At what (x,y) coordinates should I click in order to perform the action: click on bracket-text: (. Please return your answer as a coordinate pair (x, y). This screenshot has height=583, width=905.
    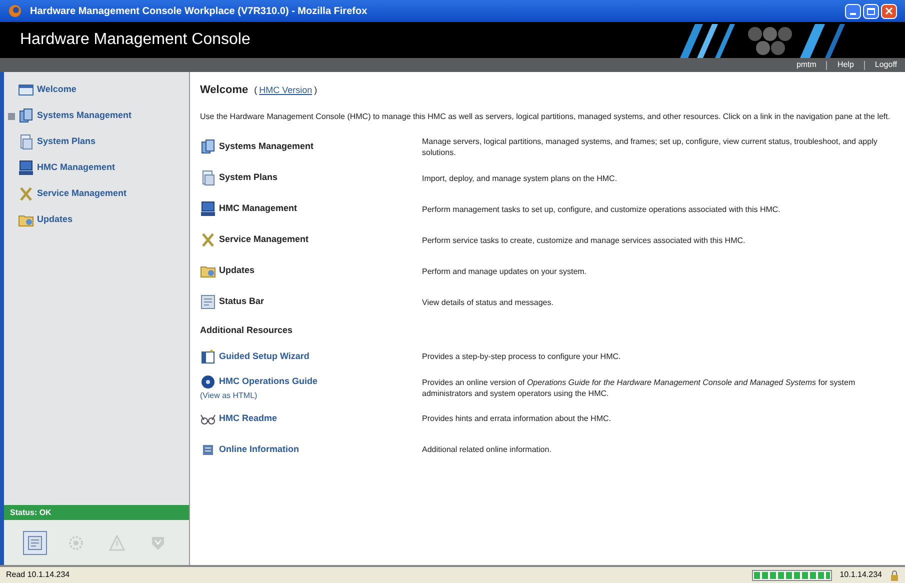
    Looking at the image, I should click on (256, 90).